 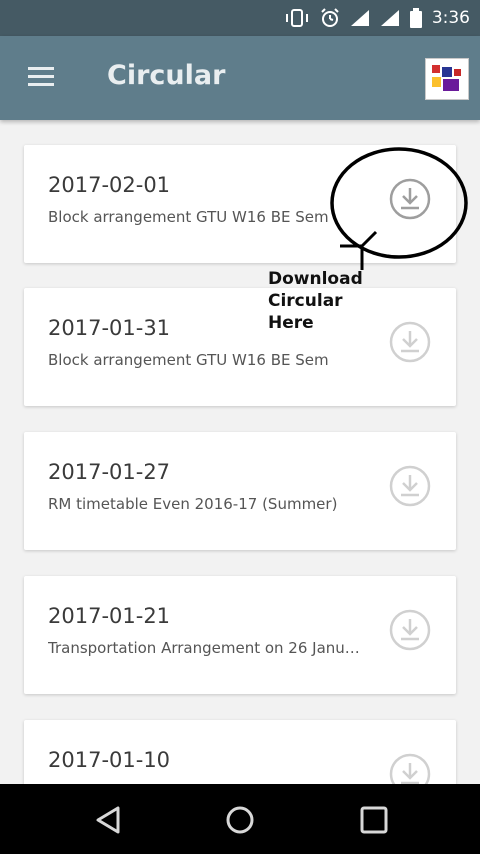 What do you see at coordinates (109, 328) in the screenshot?
I see `circular-date: 2017-01-31` at bounding box center [109, 328].